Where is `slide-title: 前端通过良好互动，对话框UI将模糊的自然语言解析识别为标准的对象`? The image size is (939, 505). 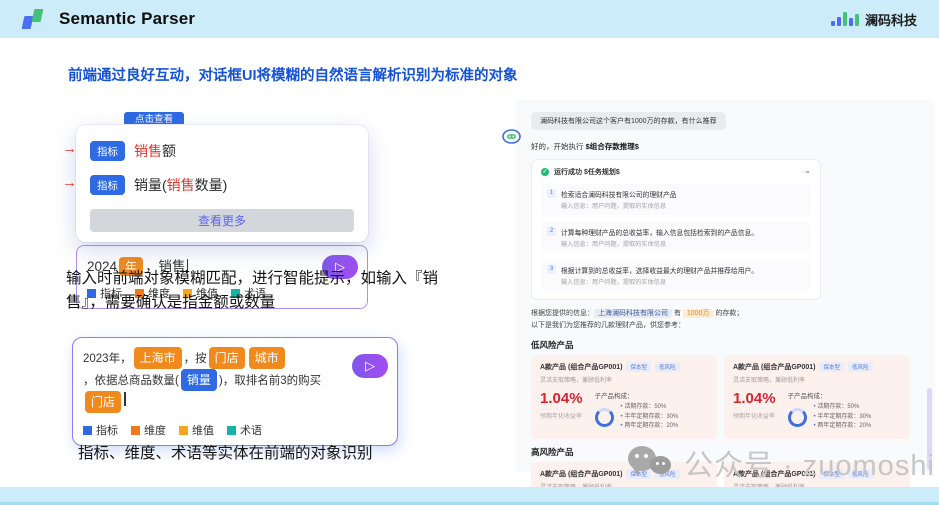
slide-title: 前端通过良好互动，对话框UI将模糊的自然语言解析识别为标准的对象 is located at coordinates (293, 76).